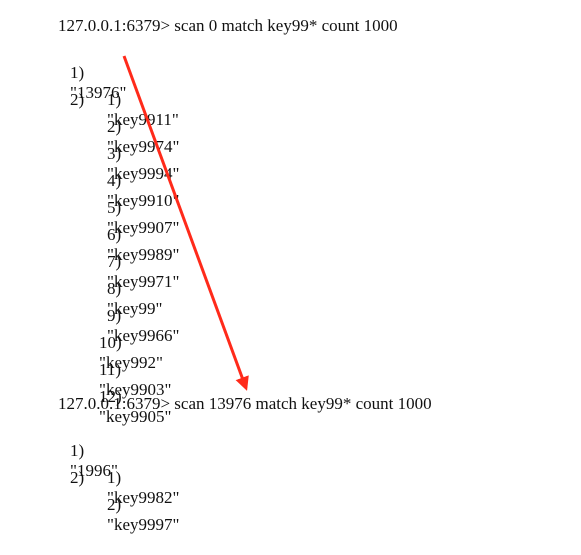 This screenshot has height=555, width=581. What do you see at coordinates (143, 524) in the screenshot?
I see `key-value: "key9997"` at bounding box center [143, 524].